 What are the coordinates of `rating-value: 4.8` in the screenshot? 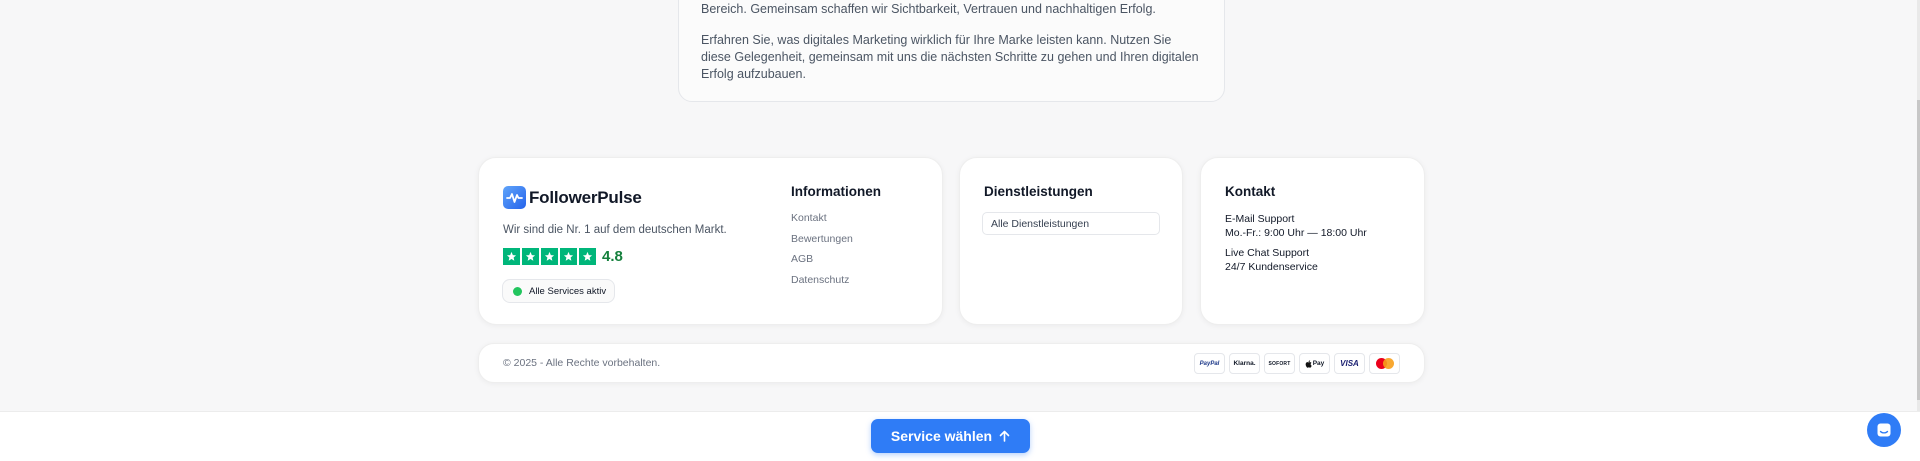 It's located at (612, 256).